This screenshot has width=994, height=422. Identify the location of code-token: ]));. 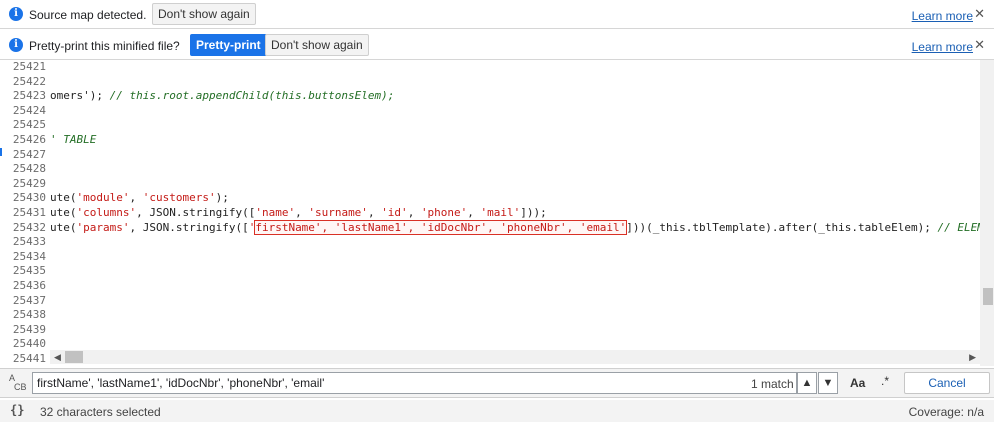
(533, 212).